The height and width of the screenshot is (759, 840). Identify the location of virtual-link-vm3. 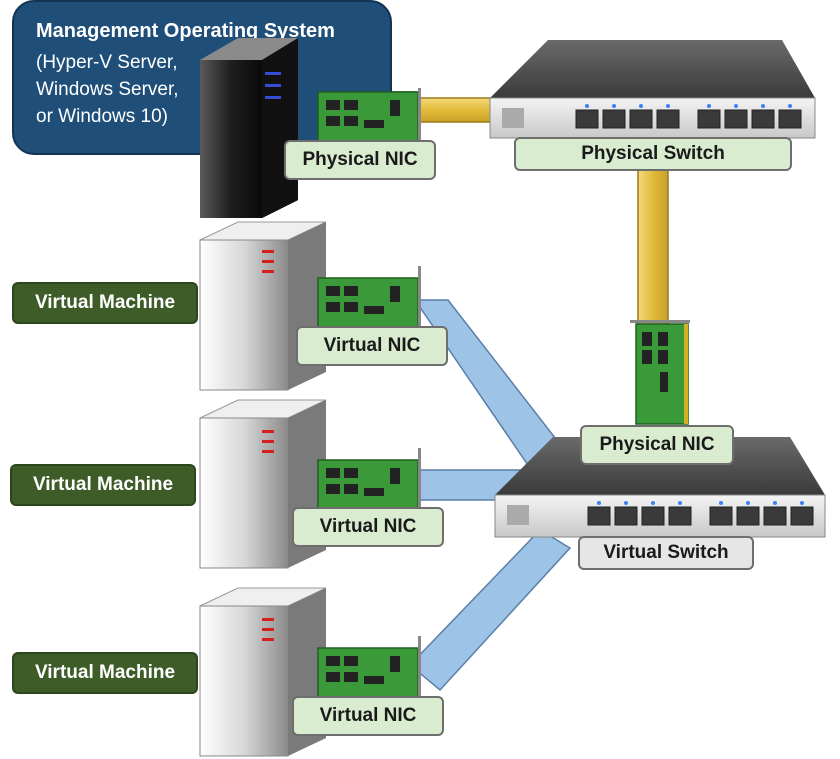
(490, 610).